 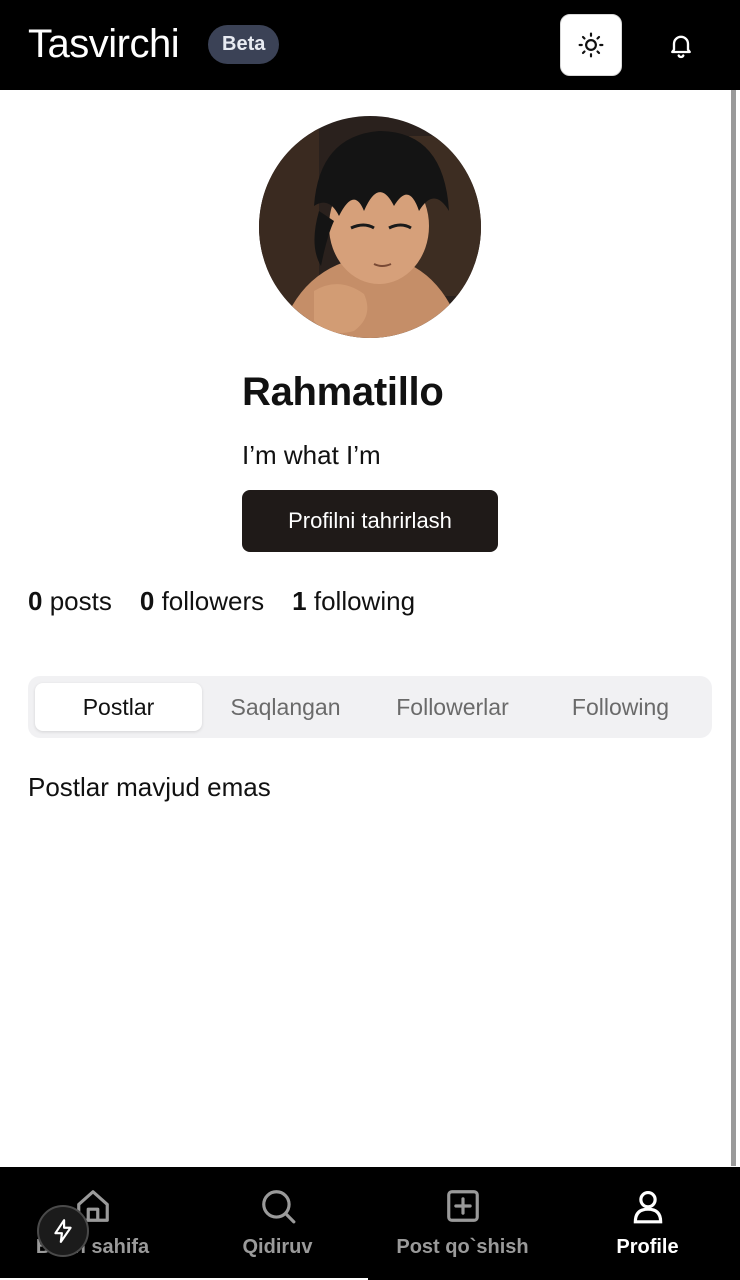 I want to click on stat-label: followers, so click(x=213, y=601).